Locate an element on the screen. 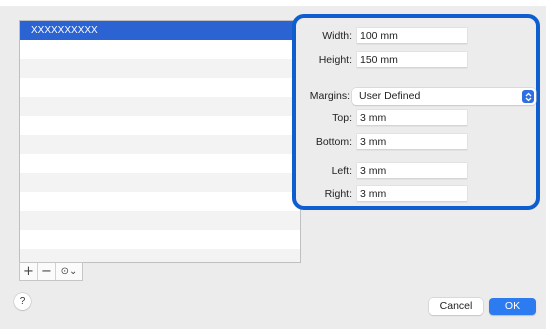 Image resolution: width=546 pixels, height=329 pixels. chevron-updown-icon is located at coordinates (528, 96).